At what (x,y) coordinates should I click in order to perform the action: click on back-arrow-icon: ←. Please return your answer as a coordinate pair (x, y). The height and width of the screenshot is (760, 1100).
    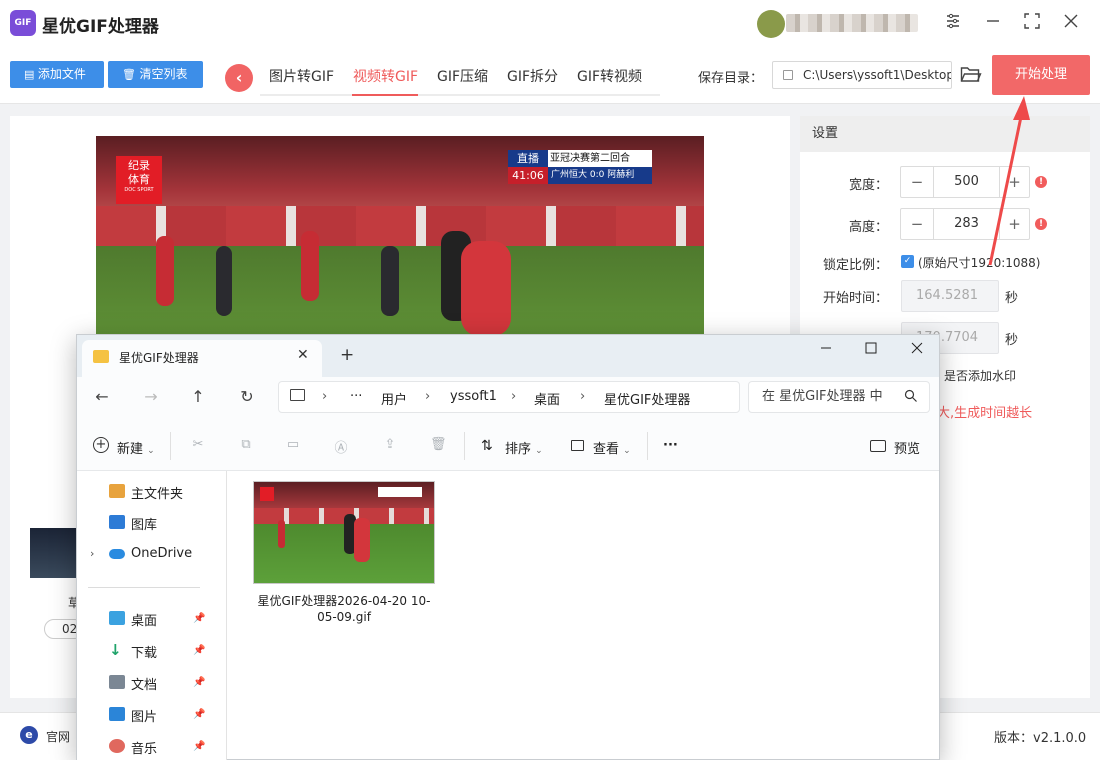
    Looking at the image, I should click on (102, 396).